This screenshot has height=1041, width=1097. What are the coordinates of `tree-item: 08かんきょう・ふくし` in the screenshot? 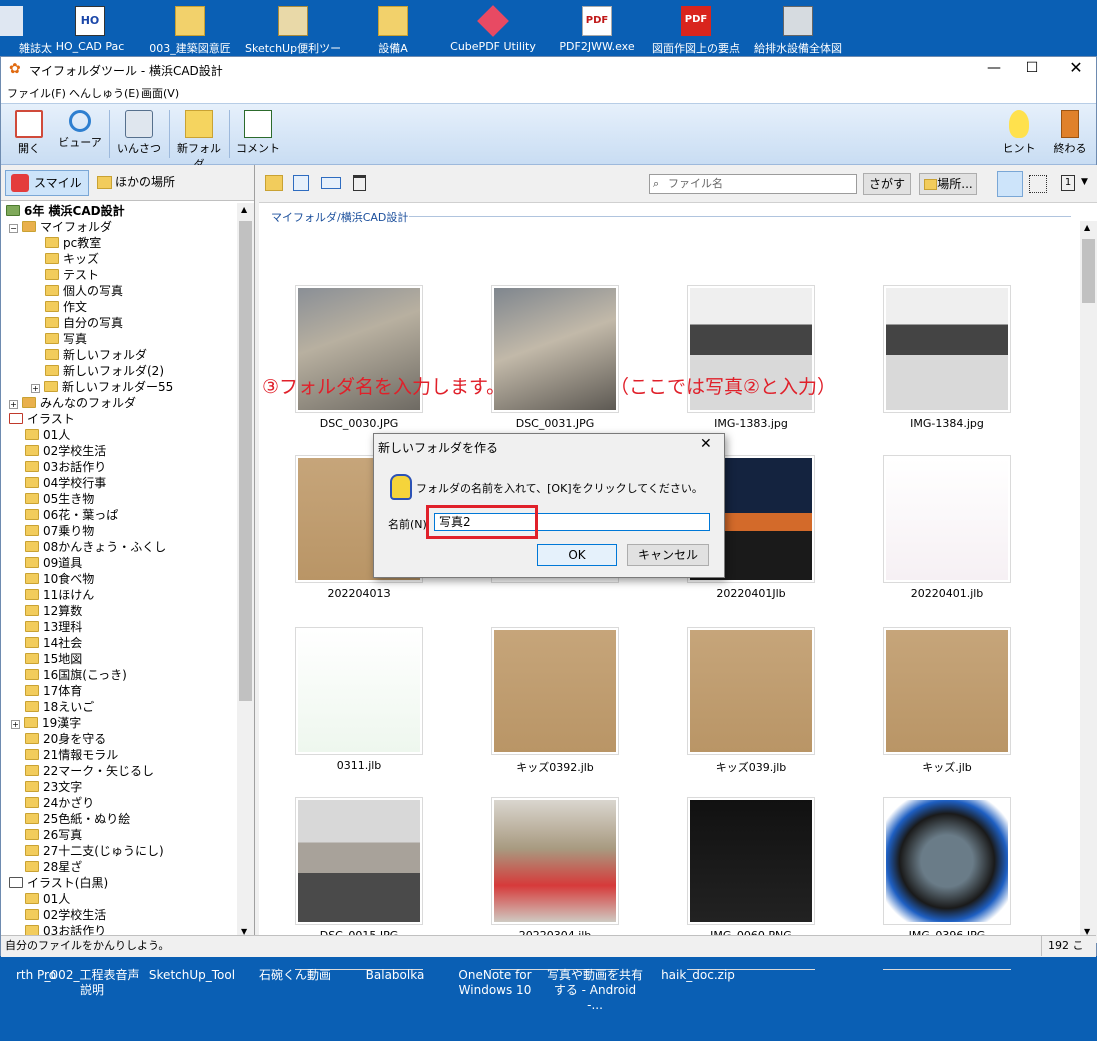 It's located at (119, 547).